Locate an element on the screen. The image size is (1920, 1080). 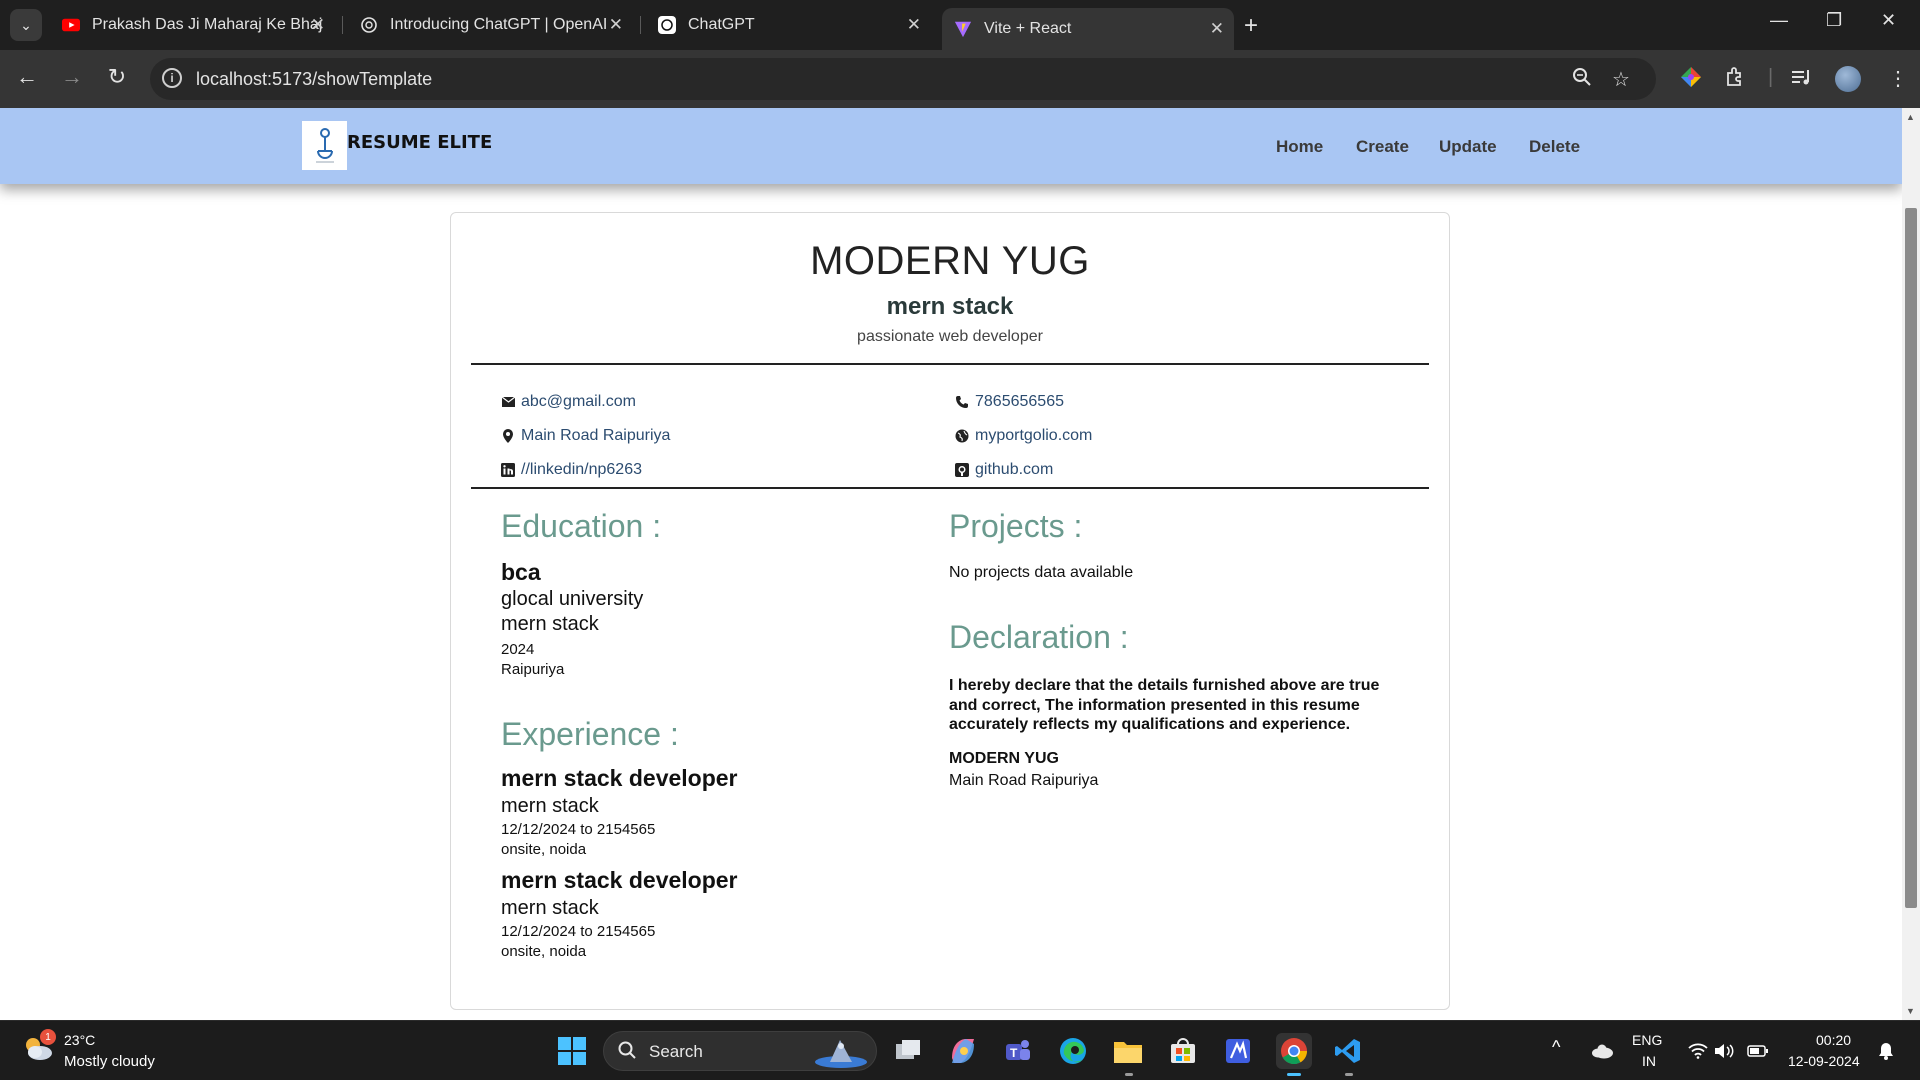
experience-company: mern stack is located at coordinates (550, 806).